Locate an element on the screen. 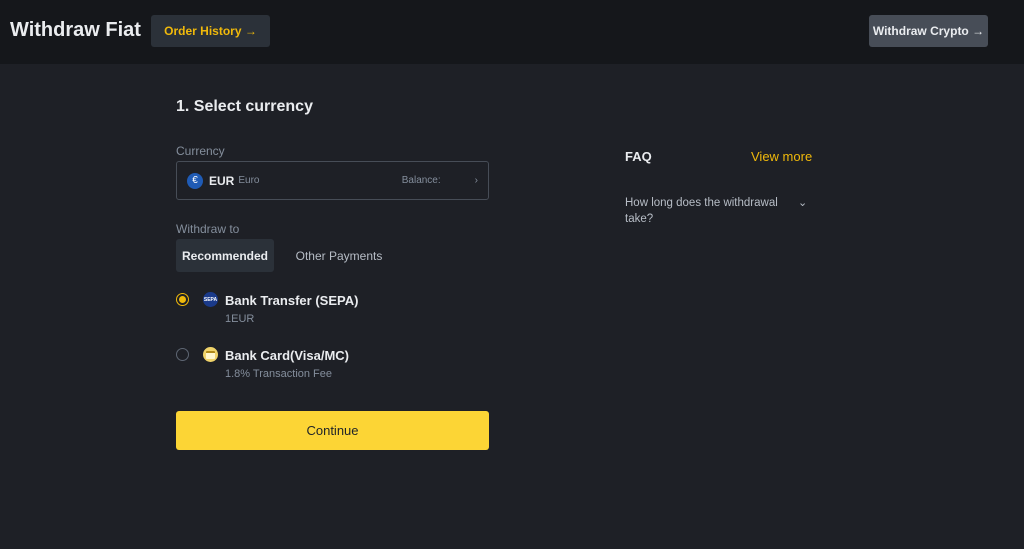 The height and width of the screenshot is (549, 1024). method-name-bank-transfer: Bank Transfer (SEPA) is located at coordinates (291, 300).